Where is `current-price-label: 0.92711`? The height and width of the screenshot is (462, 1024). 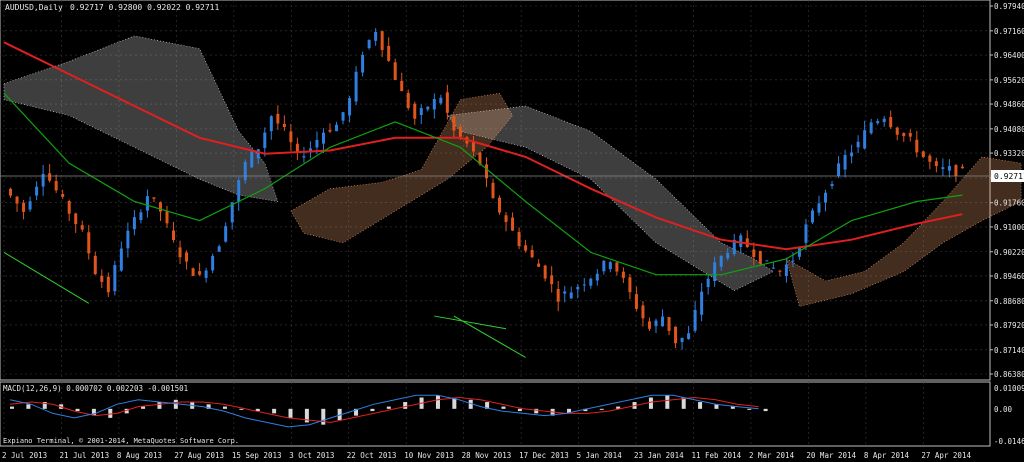
current-price-label: 0.92711 is located at coordinates (1009, 176).